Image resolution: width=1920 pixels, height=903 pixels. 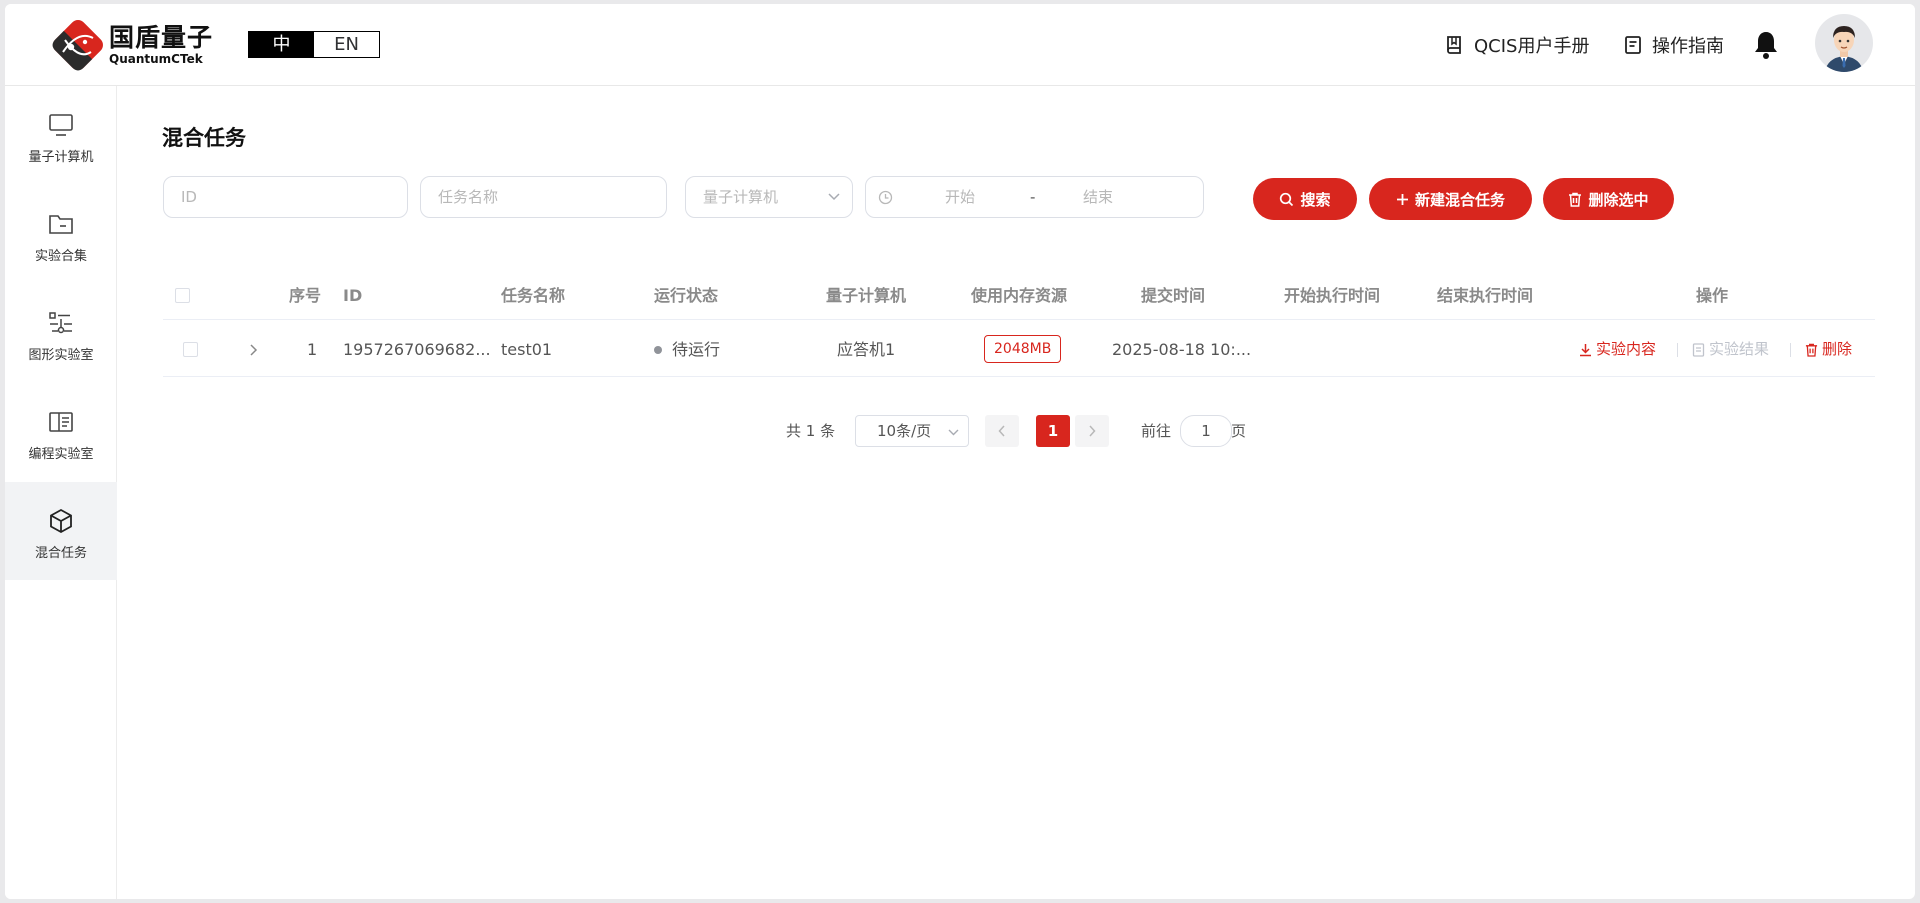 What do you see at coordinates (61, 157) in the screenshot?
I see `sidebar-item-label: 量子计算机` at bounding box center [61, 157].